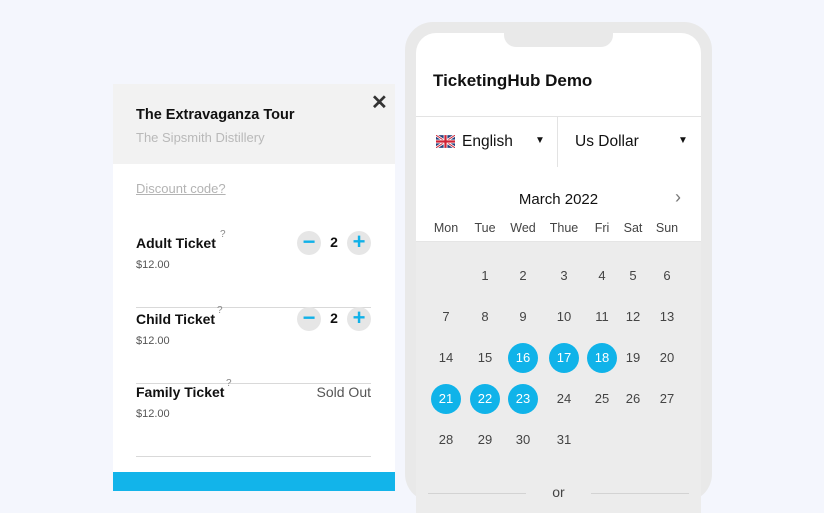 The height and width of the screenshot is (513, 824). I want to click on calendar-day-available: 23, so click(523, 399).